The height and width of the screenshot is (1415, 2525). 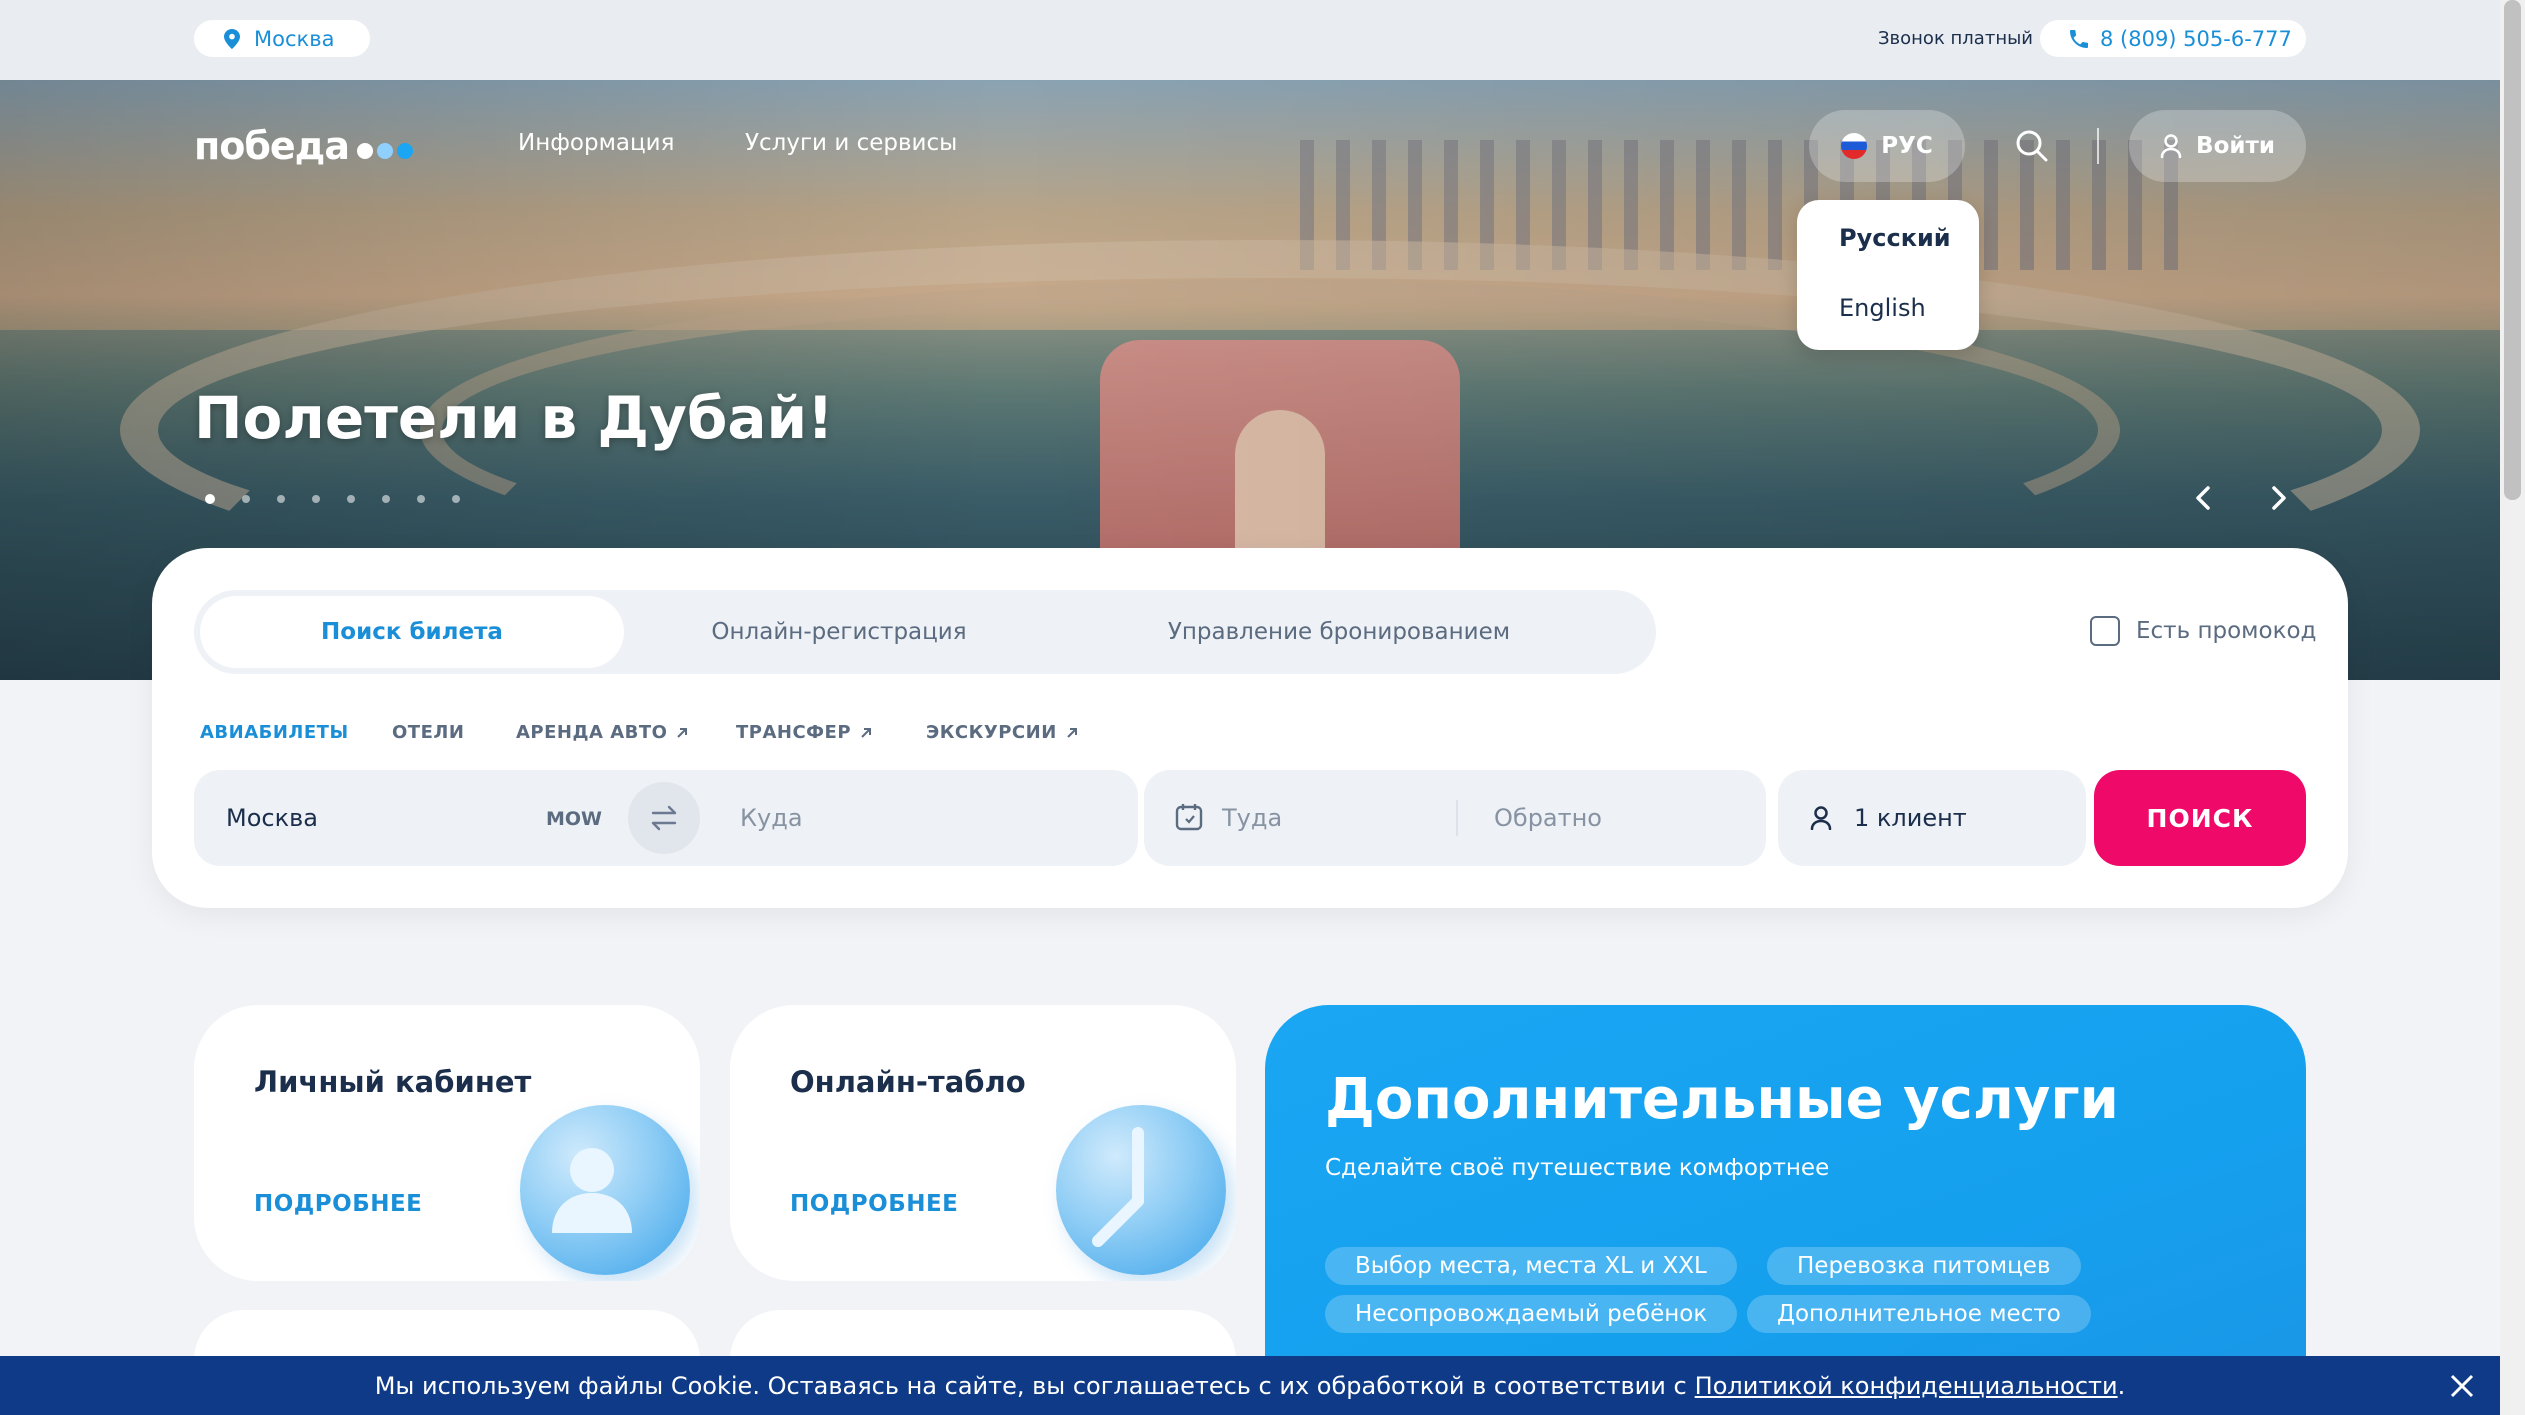 What do you see at coordinates (2512, 250) in the screenshot?
I see `scrollbar-thumb` at bounding box center [2512, 250].